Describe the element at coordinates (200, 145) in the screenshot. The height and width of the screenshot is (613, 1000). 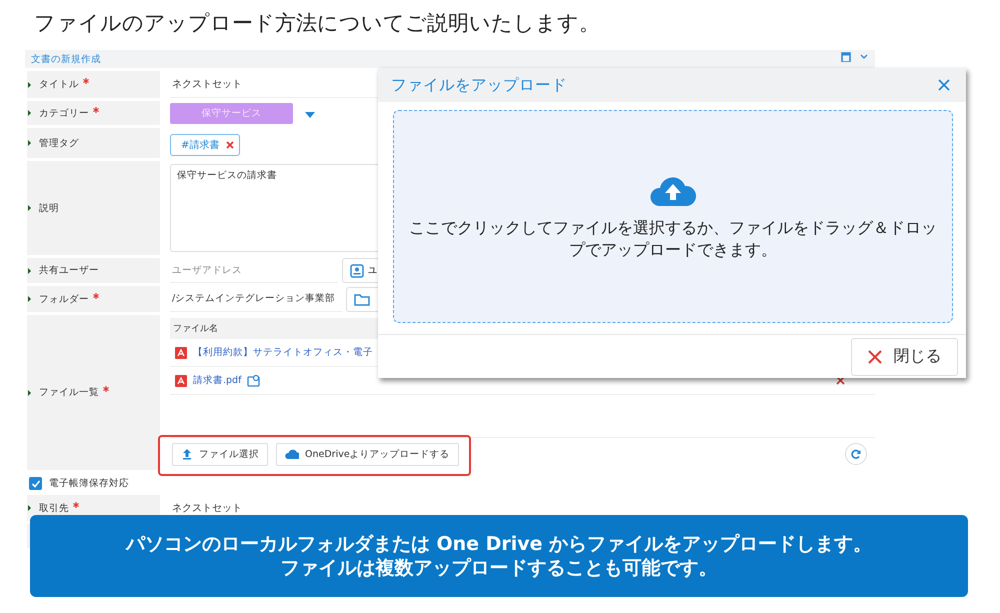
I see `tag-text: #請求書` at that location.